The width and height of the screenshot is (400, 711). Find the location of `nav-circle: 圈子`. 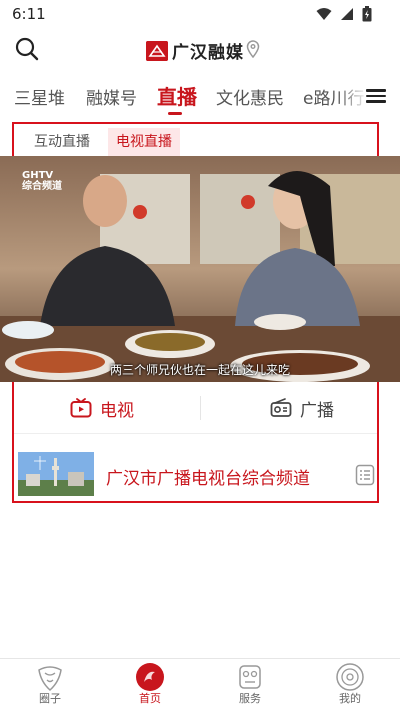

nav-circle: 圈子 is located at coordinates (50, 685).